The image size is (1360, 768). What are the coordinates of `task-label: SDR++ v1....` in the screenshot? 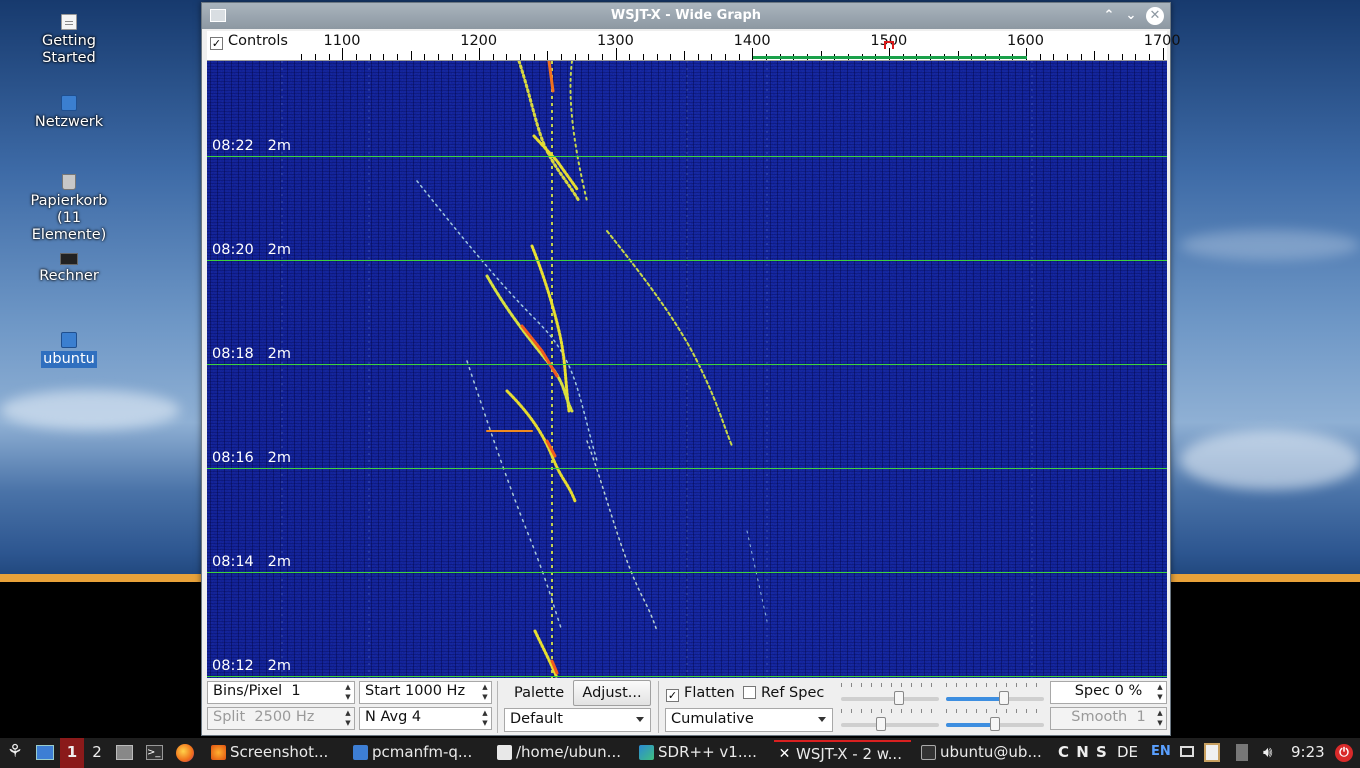 It's located at (707, 752).